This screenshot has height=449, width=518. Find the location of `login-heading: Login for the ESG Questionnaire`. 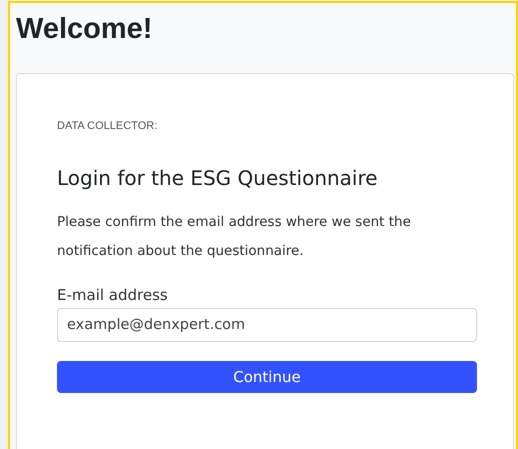

login-heading: Login for the ESG Questionnaire is located at coordinates (218, 178).